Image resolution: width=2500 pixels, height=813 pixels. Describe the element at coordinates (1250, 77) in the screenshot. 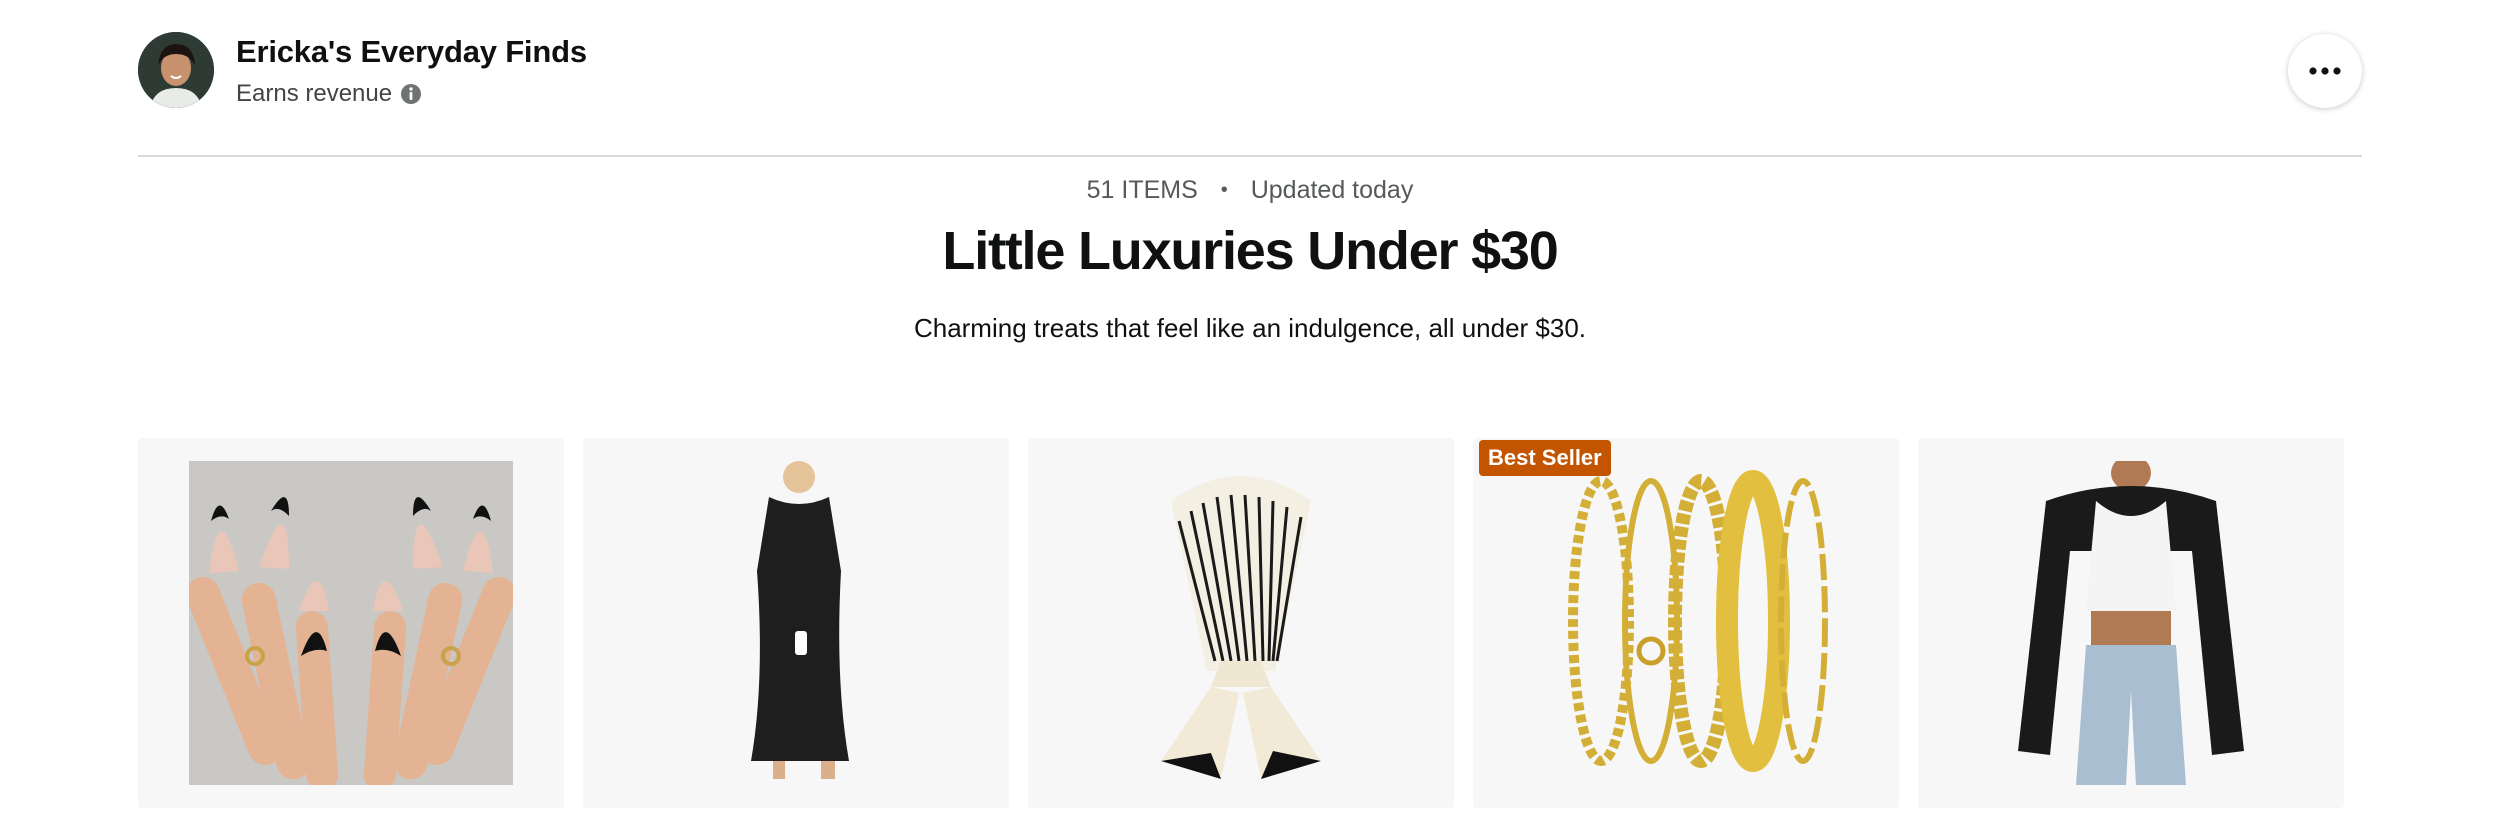

I see `creator-header: Ericka's Everyday Finds Earns revenue` at that location.